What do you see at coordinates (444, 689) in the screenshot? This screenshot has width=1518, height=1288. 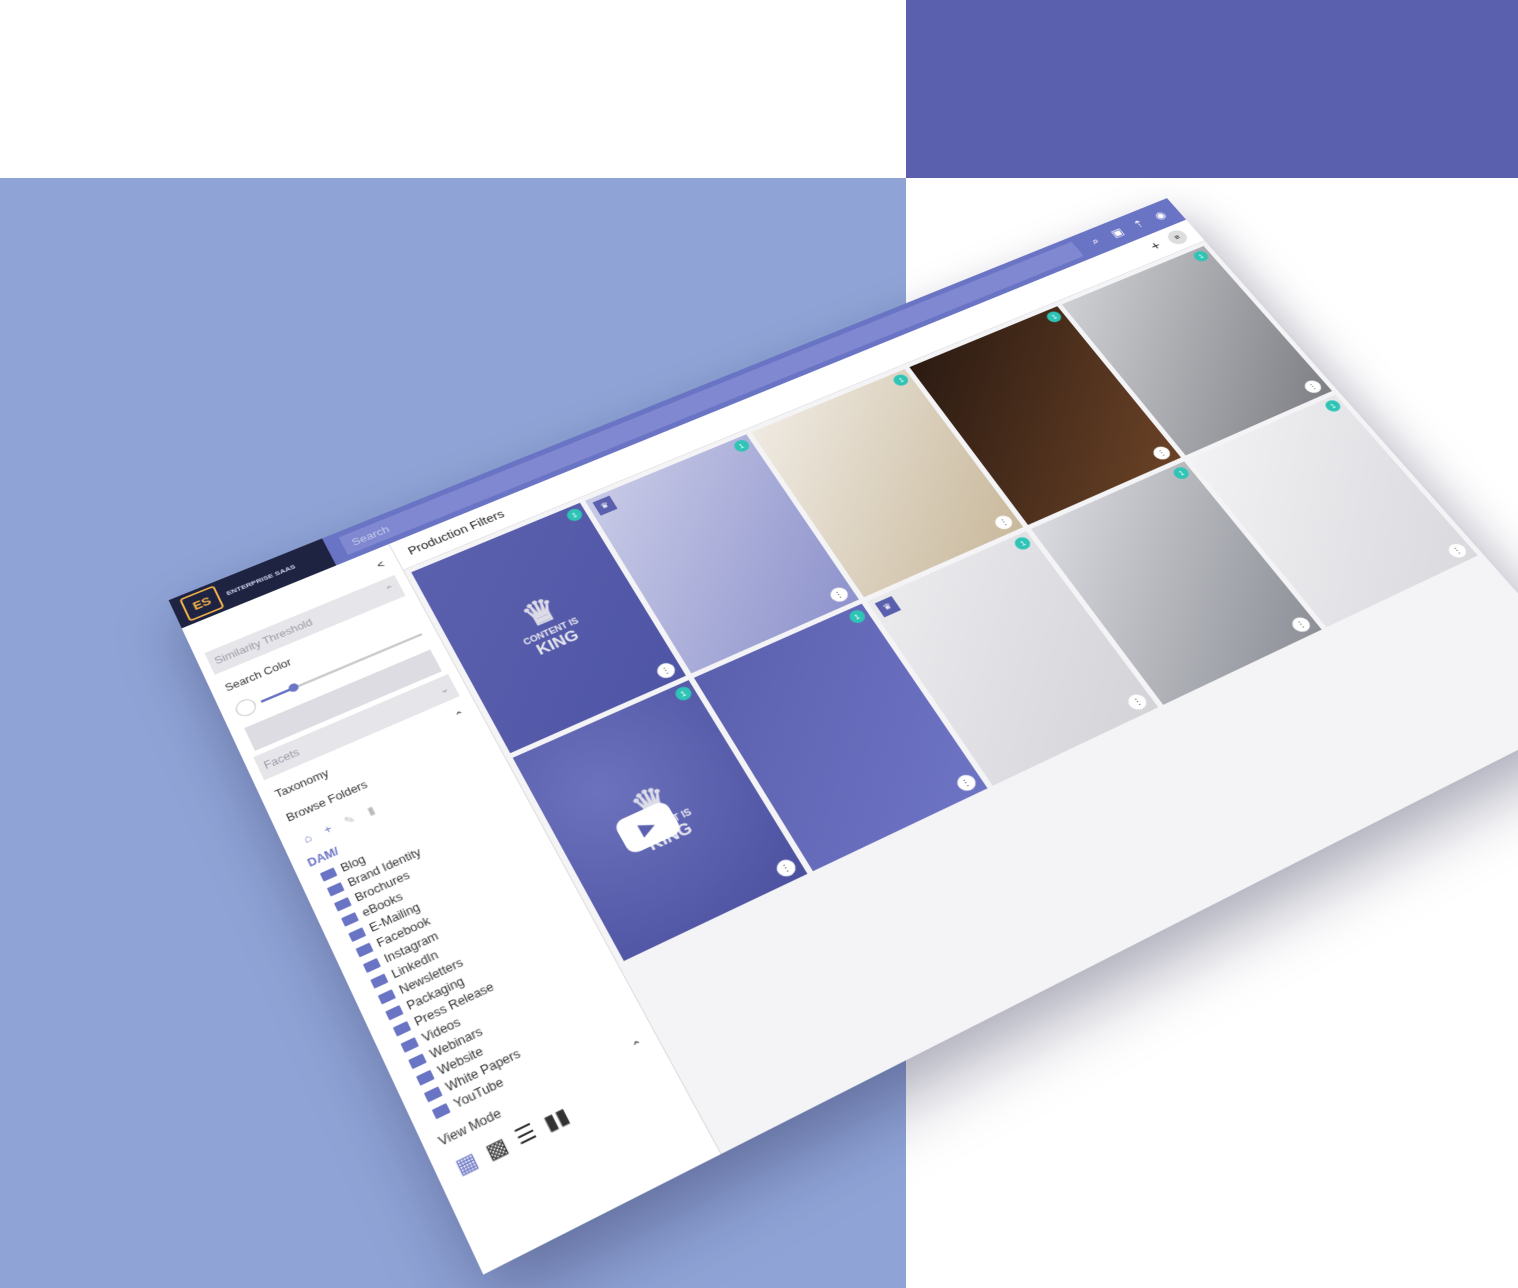 I see `chevron-down-icon: ⌄` at bounding box center [444, 689].